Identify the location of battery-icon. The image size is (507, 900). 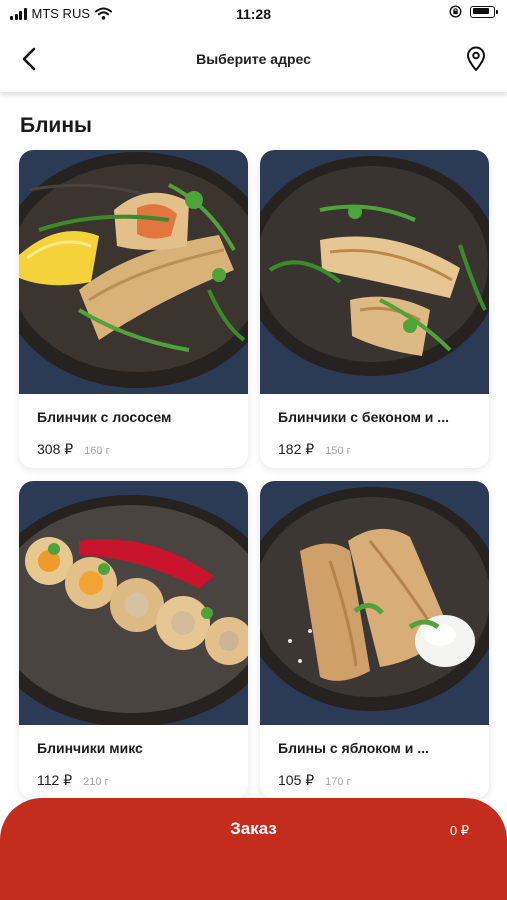
(484, 11).